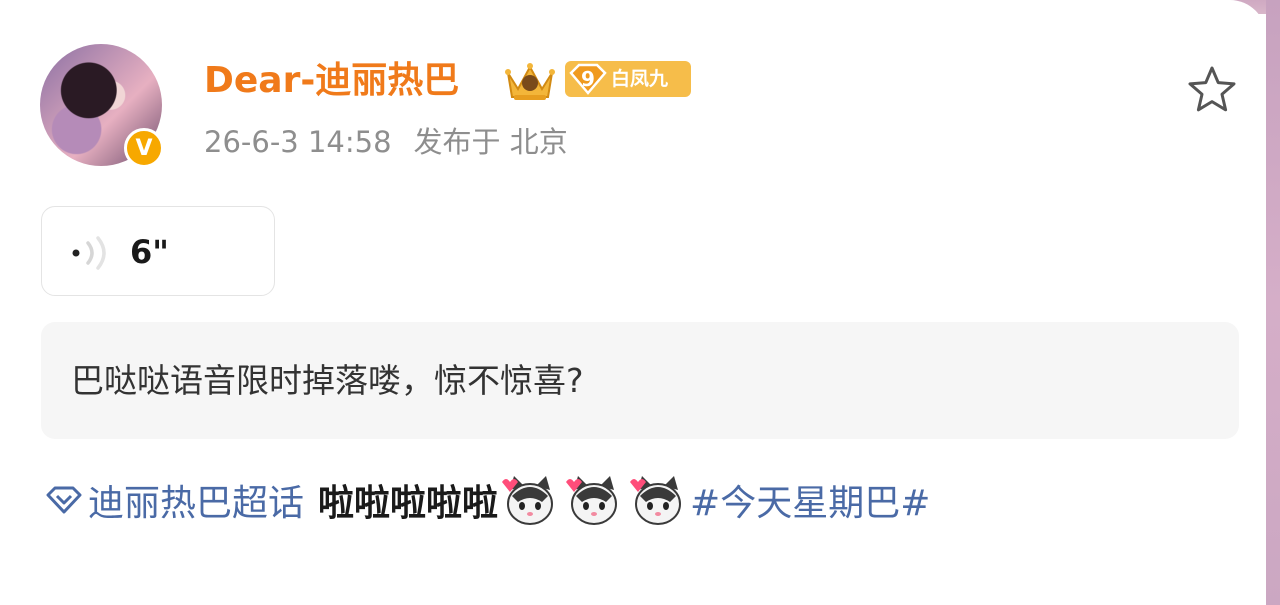 The width and height of the screenshot is (1280, 605). I want to click on quote-text: 巴哒哒语音限时掉落喽，惊不惊喜?, so click(327, 380).